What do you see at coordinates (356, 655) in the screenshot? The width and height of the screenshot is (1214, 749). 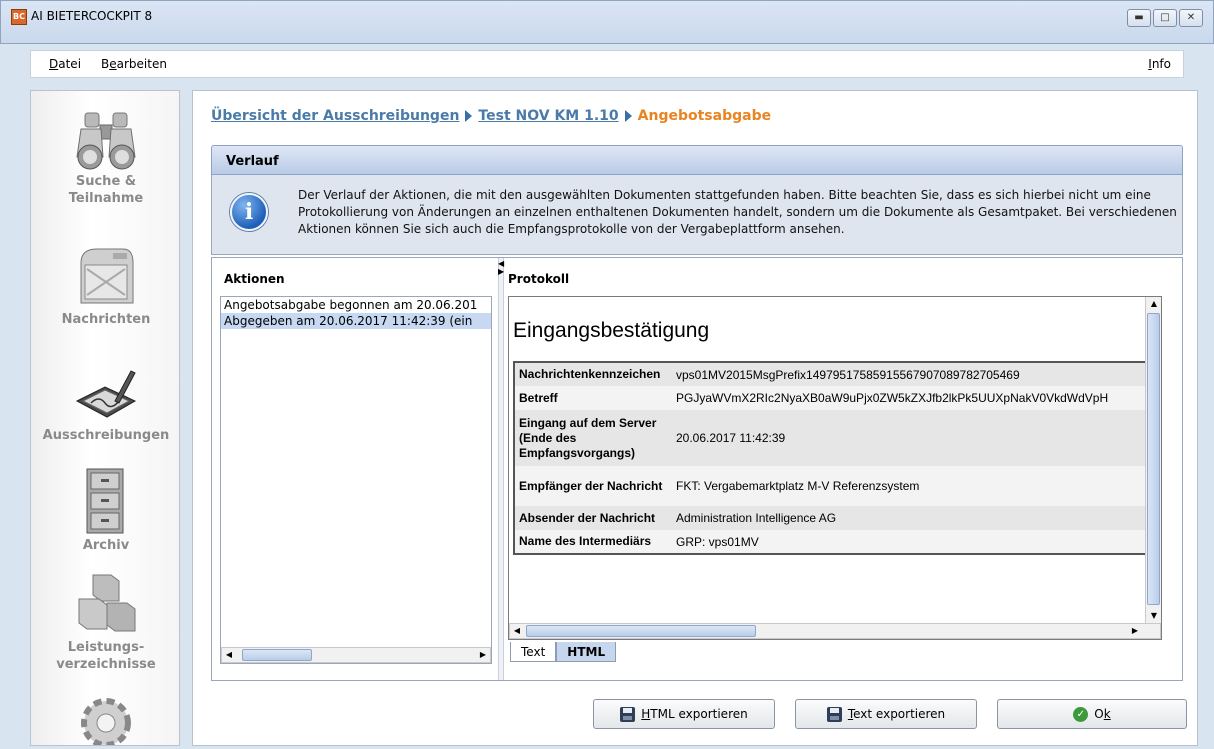 I see `aktionen-hscrollbar: ◀ ▶` at bounding box center [356, 655].